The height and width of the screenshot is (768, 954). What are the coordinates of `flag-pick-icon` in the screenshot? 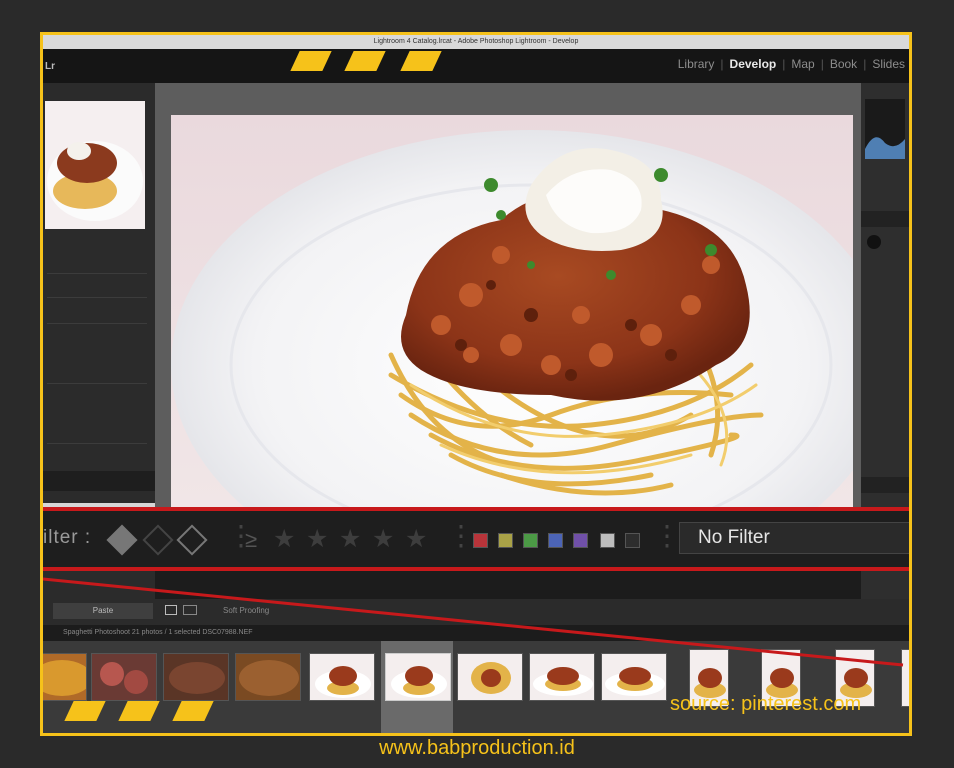 It's located at (122, 540).